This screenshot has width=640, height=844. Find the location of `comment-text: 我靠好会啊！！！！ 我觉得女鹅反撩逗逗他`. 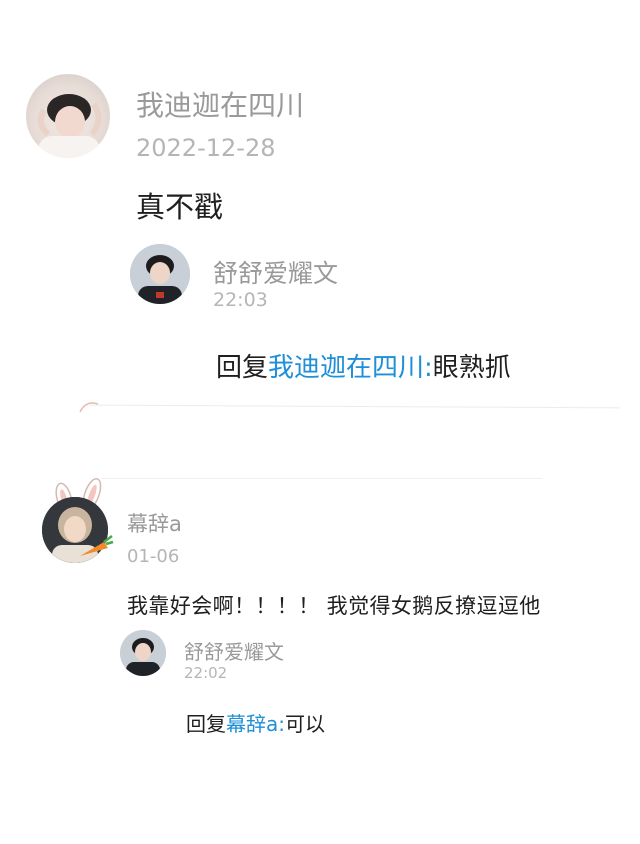

comment-text: 我靠好会啊！！！！ 我觉得女鹅反撩逗逗他 is located at coordinates (334, 606).